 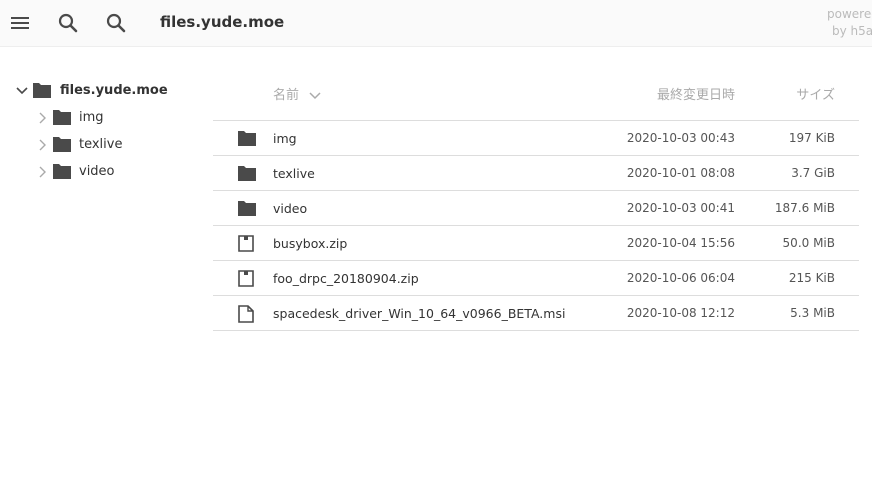 What do you see at coordinates (91, 117) in the screenshot?
I see `tree-item-label: img` at bounding box center [91, 117].